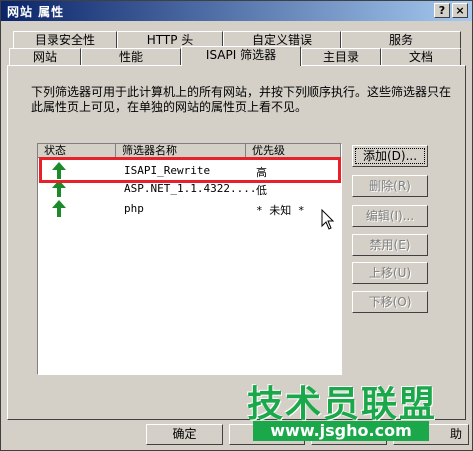 The width and height of the screenshot is (473, 451). What do you see at coordinates (236, 11) in the screenshot?
I see `title-bar: 网站 属性 ? ×` at bounding box center [236, 11].